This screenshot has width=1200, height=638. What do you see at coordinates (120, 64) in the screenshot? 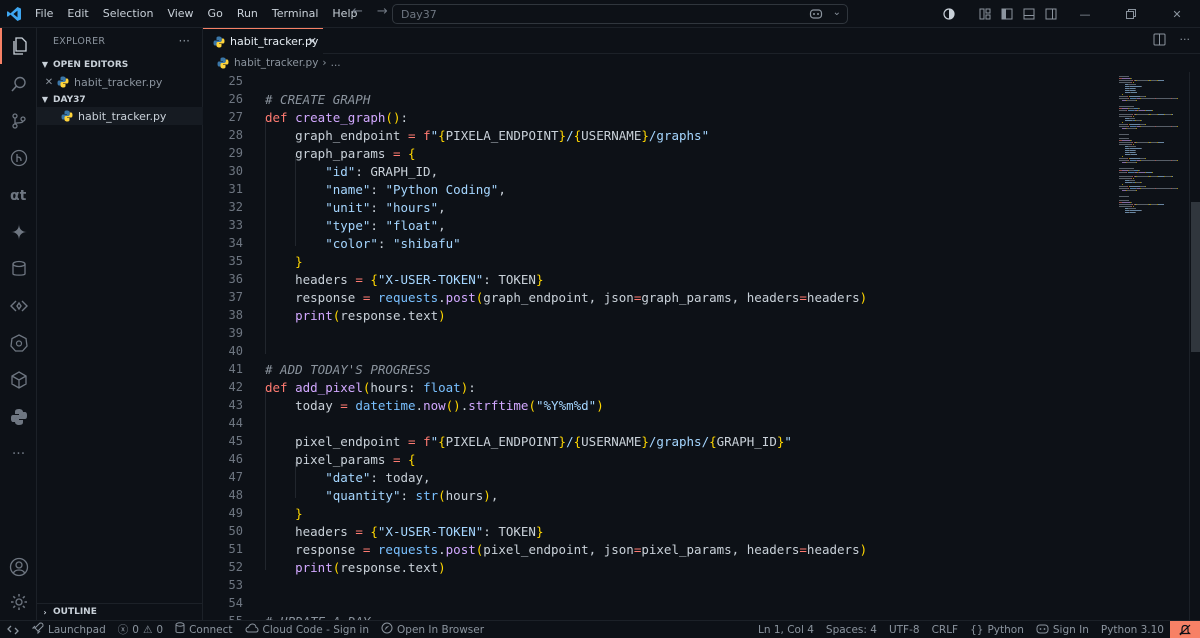
I see `open-editors-section: ▼ OPEN EDITORS` at bounding box center [120, 64].